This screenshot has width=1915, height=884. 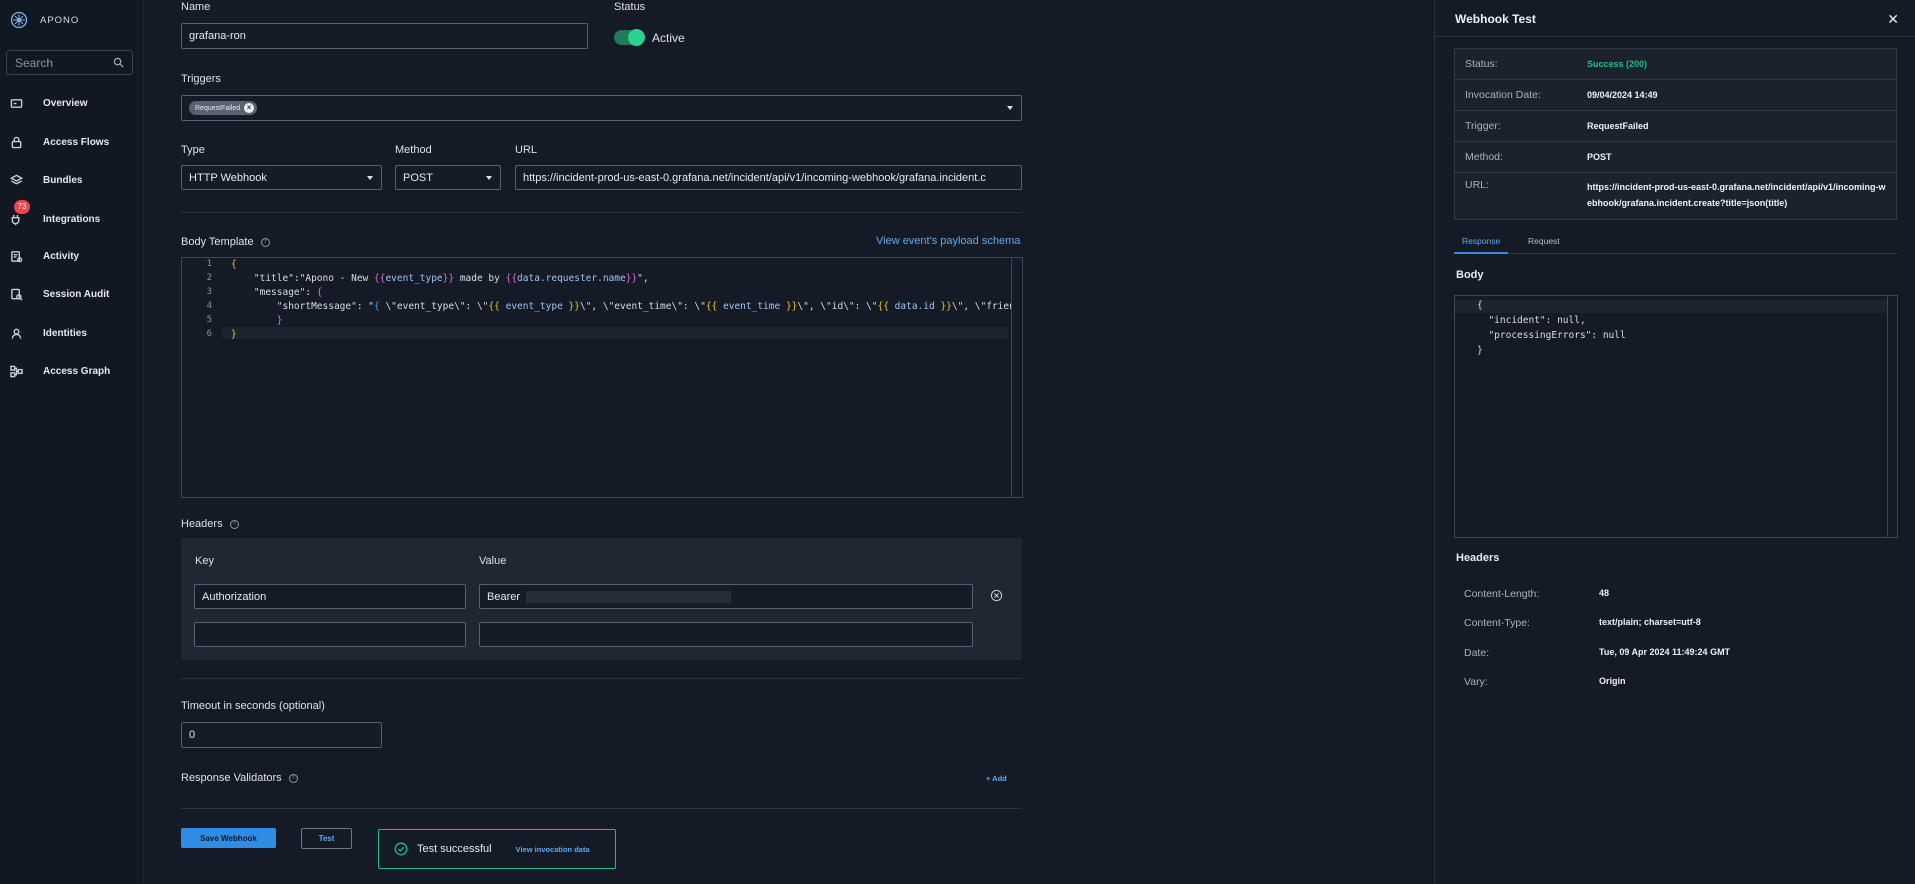 I want to click on invocation-date-row: Invocation Date: 09/04/2024 14:49, so click(x=1675, y=95).